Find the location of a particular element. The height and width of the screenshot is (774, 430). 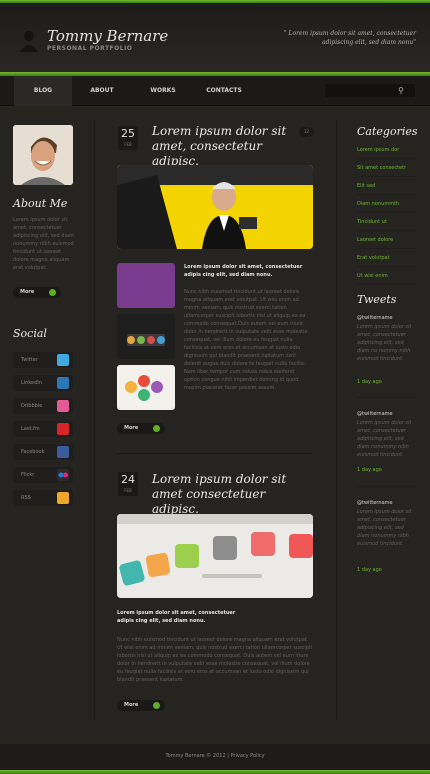

site-subtitle: PERSONAL PORTFOLIO is located at coordinates (90, 48).